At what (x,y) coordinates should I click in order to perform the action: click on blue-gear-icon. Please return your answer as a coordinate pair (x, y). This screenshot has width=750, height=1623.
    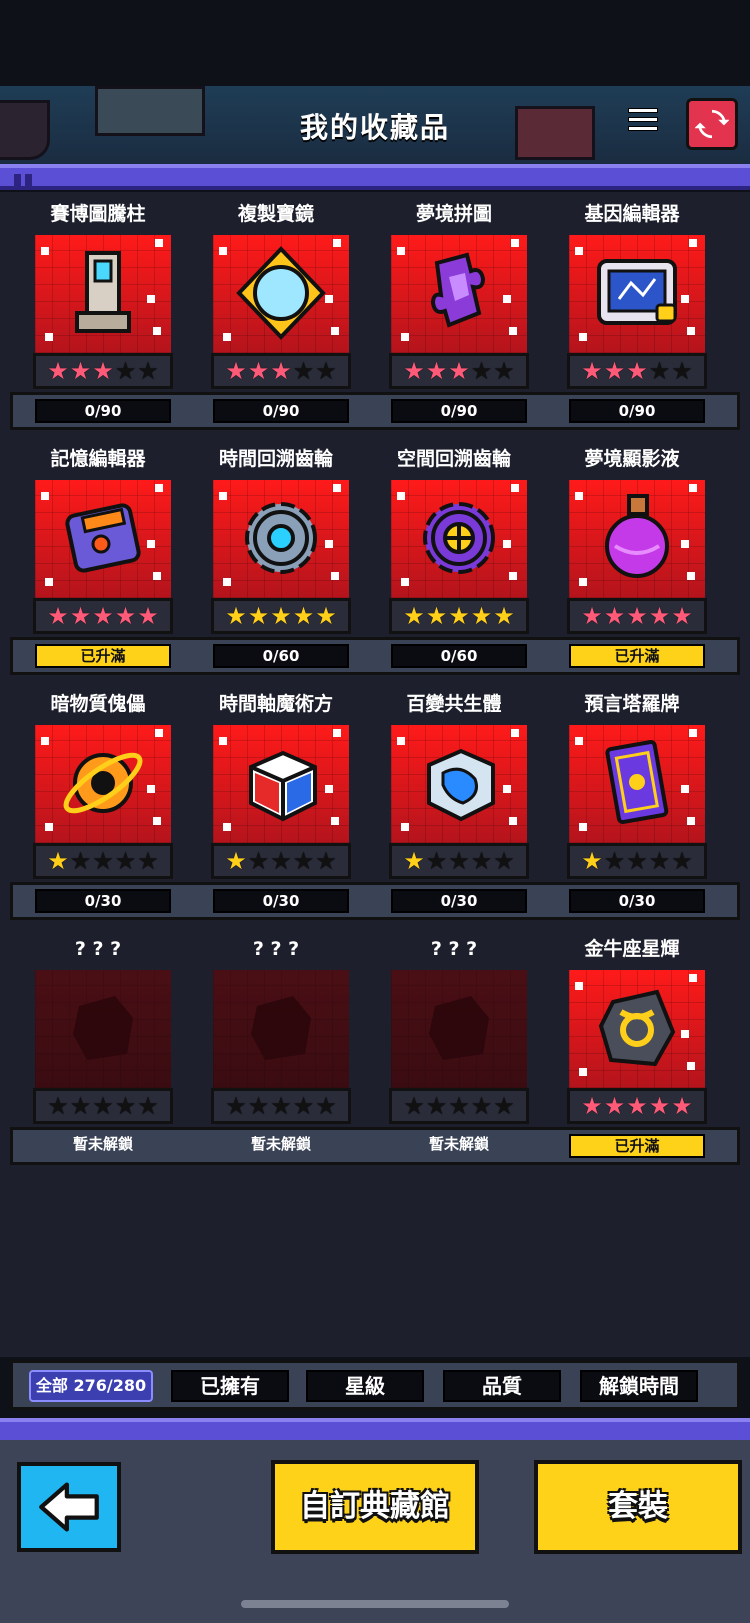
    Looking at the image, I should click on (281, 538).